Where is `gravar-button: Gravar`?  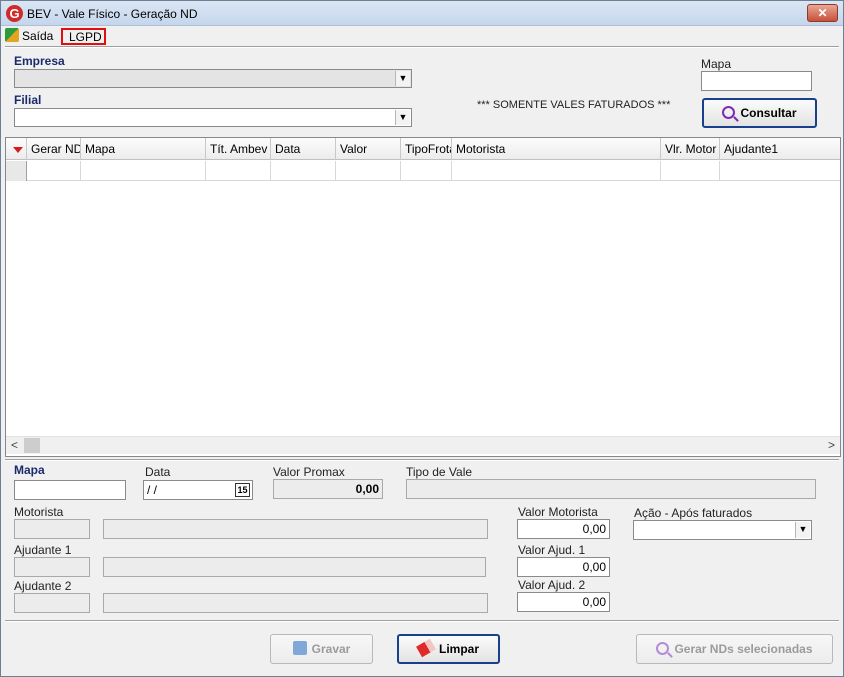
gravar-button: Gravar is located at coordinates (321, 649).